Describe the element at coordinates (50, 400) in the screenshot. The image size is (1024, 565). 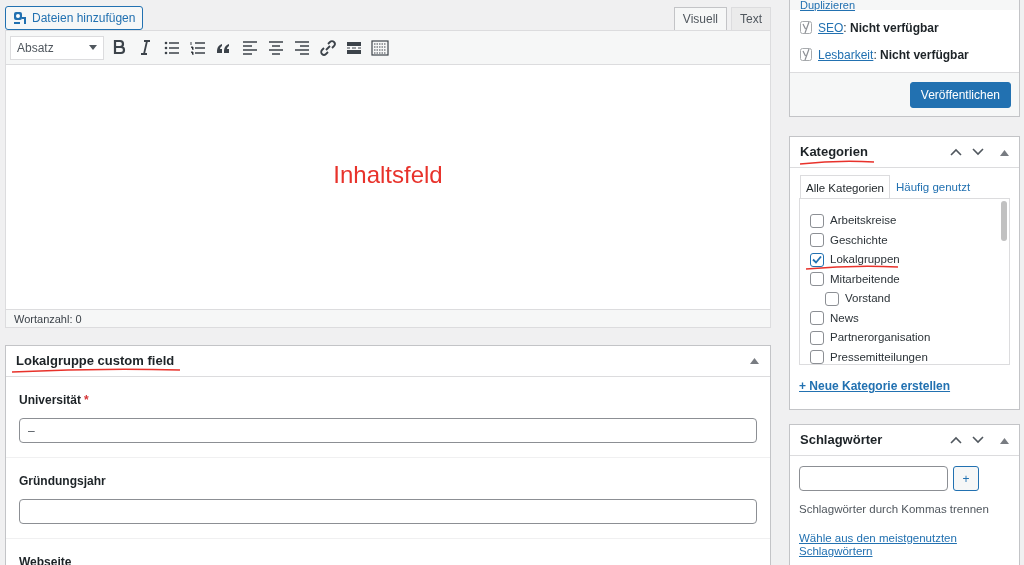
I see `field-label: Universität` at that location.